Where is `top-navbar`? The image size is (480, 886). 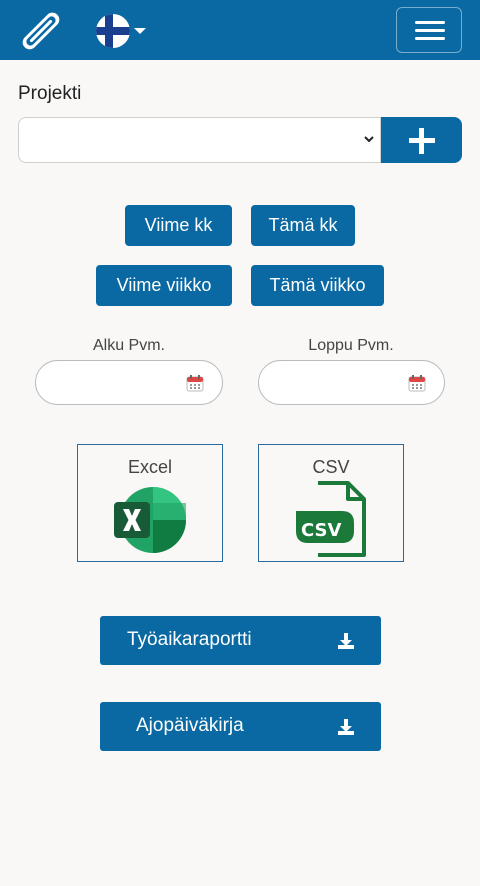 top-navbar is located at coordinates (240, 30).